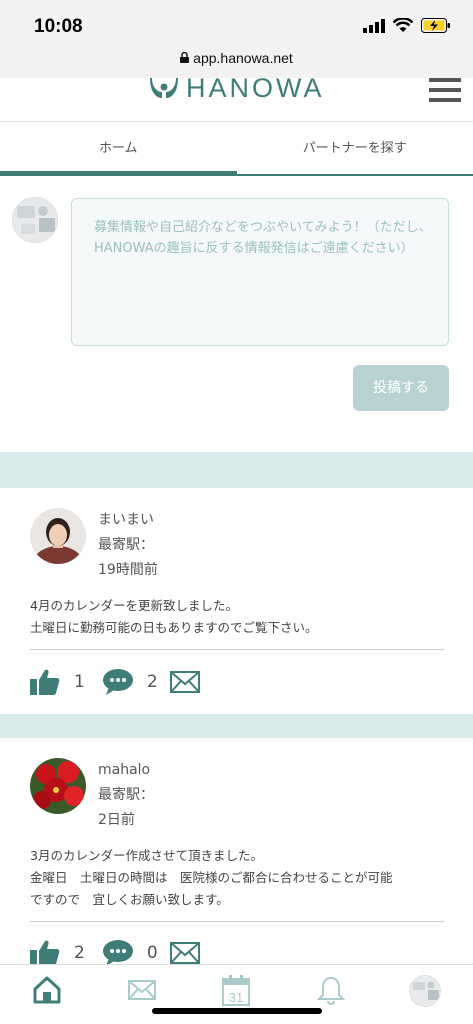 The height and width of the screenshot is (1024, 473). What do you see at coordinates (126, 770) in the screenshot?
I see `post-author-name: mahalo` at bounding box center [126, 770].